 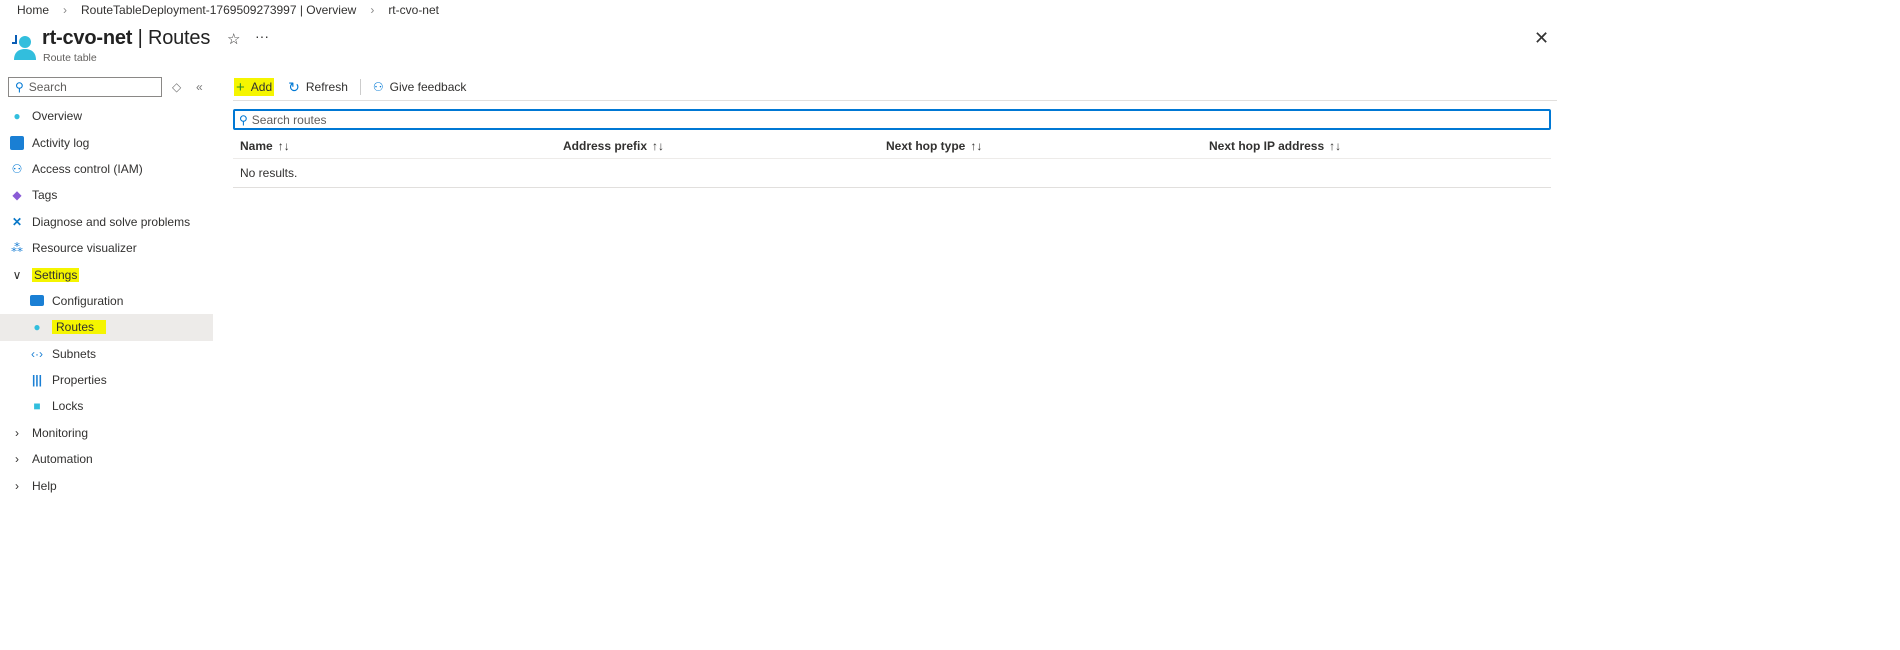 What do you see at coordinates (106, 459) in the screenshot?
I see `sidebar-group-automation: › Automation` at bounding box center [106, 459].